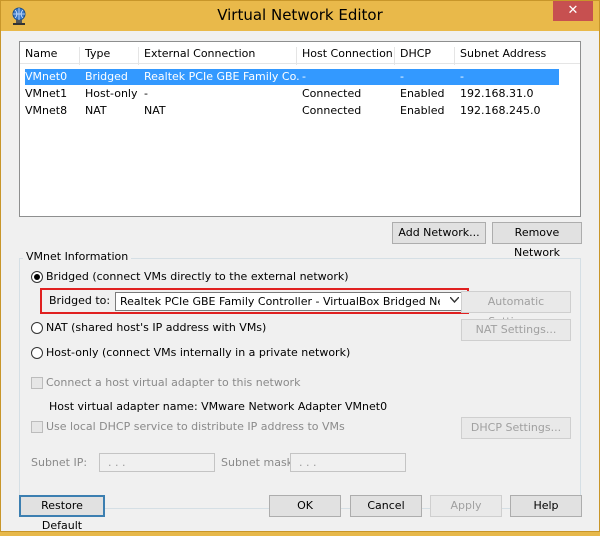 Image resolution: width=600 pixels, height=536 pixels. I want to click on apply-button: Apply, so click(466, 506).